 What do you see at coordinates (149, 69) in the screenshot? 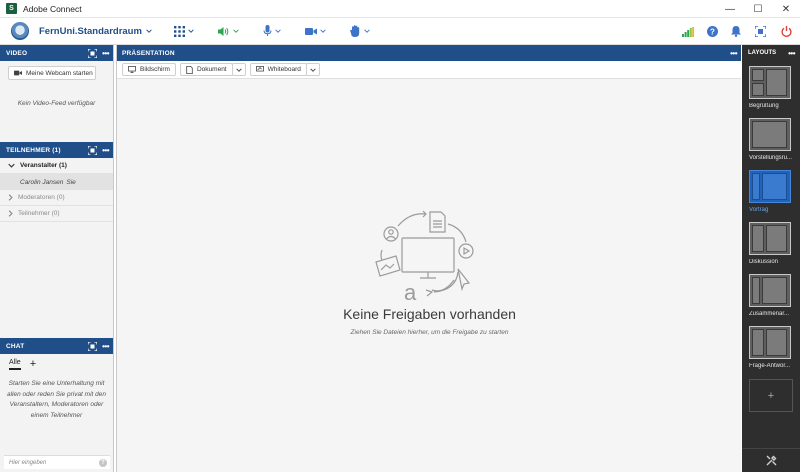
I see `share-screen-button: Bildschirm` at bounding box center [149, 69].